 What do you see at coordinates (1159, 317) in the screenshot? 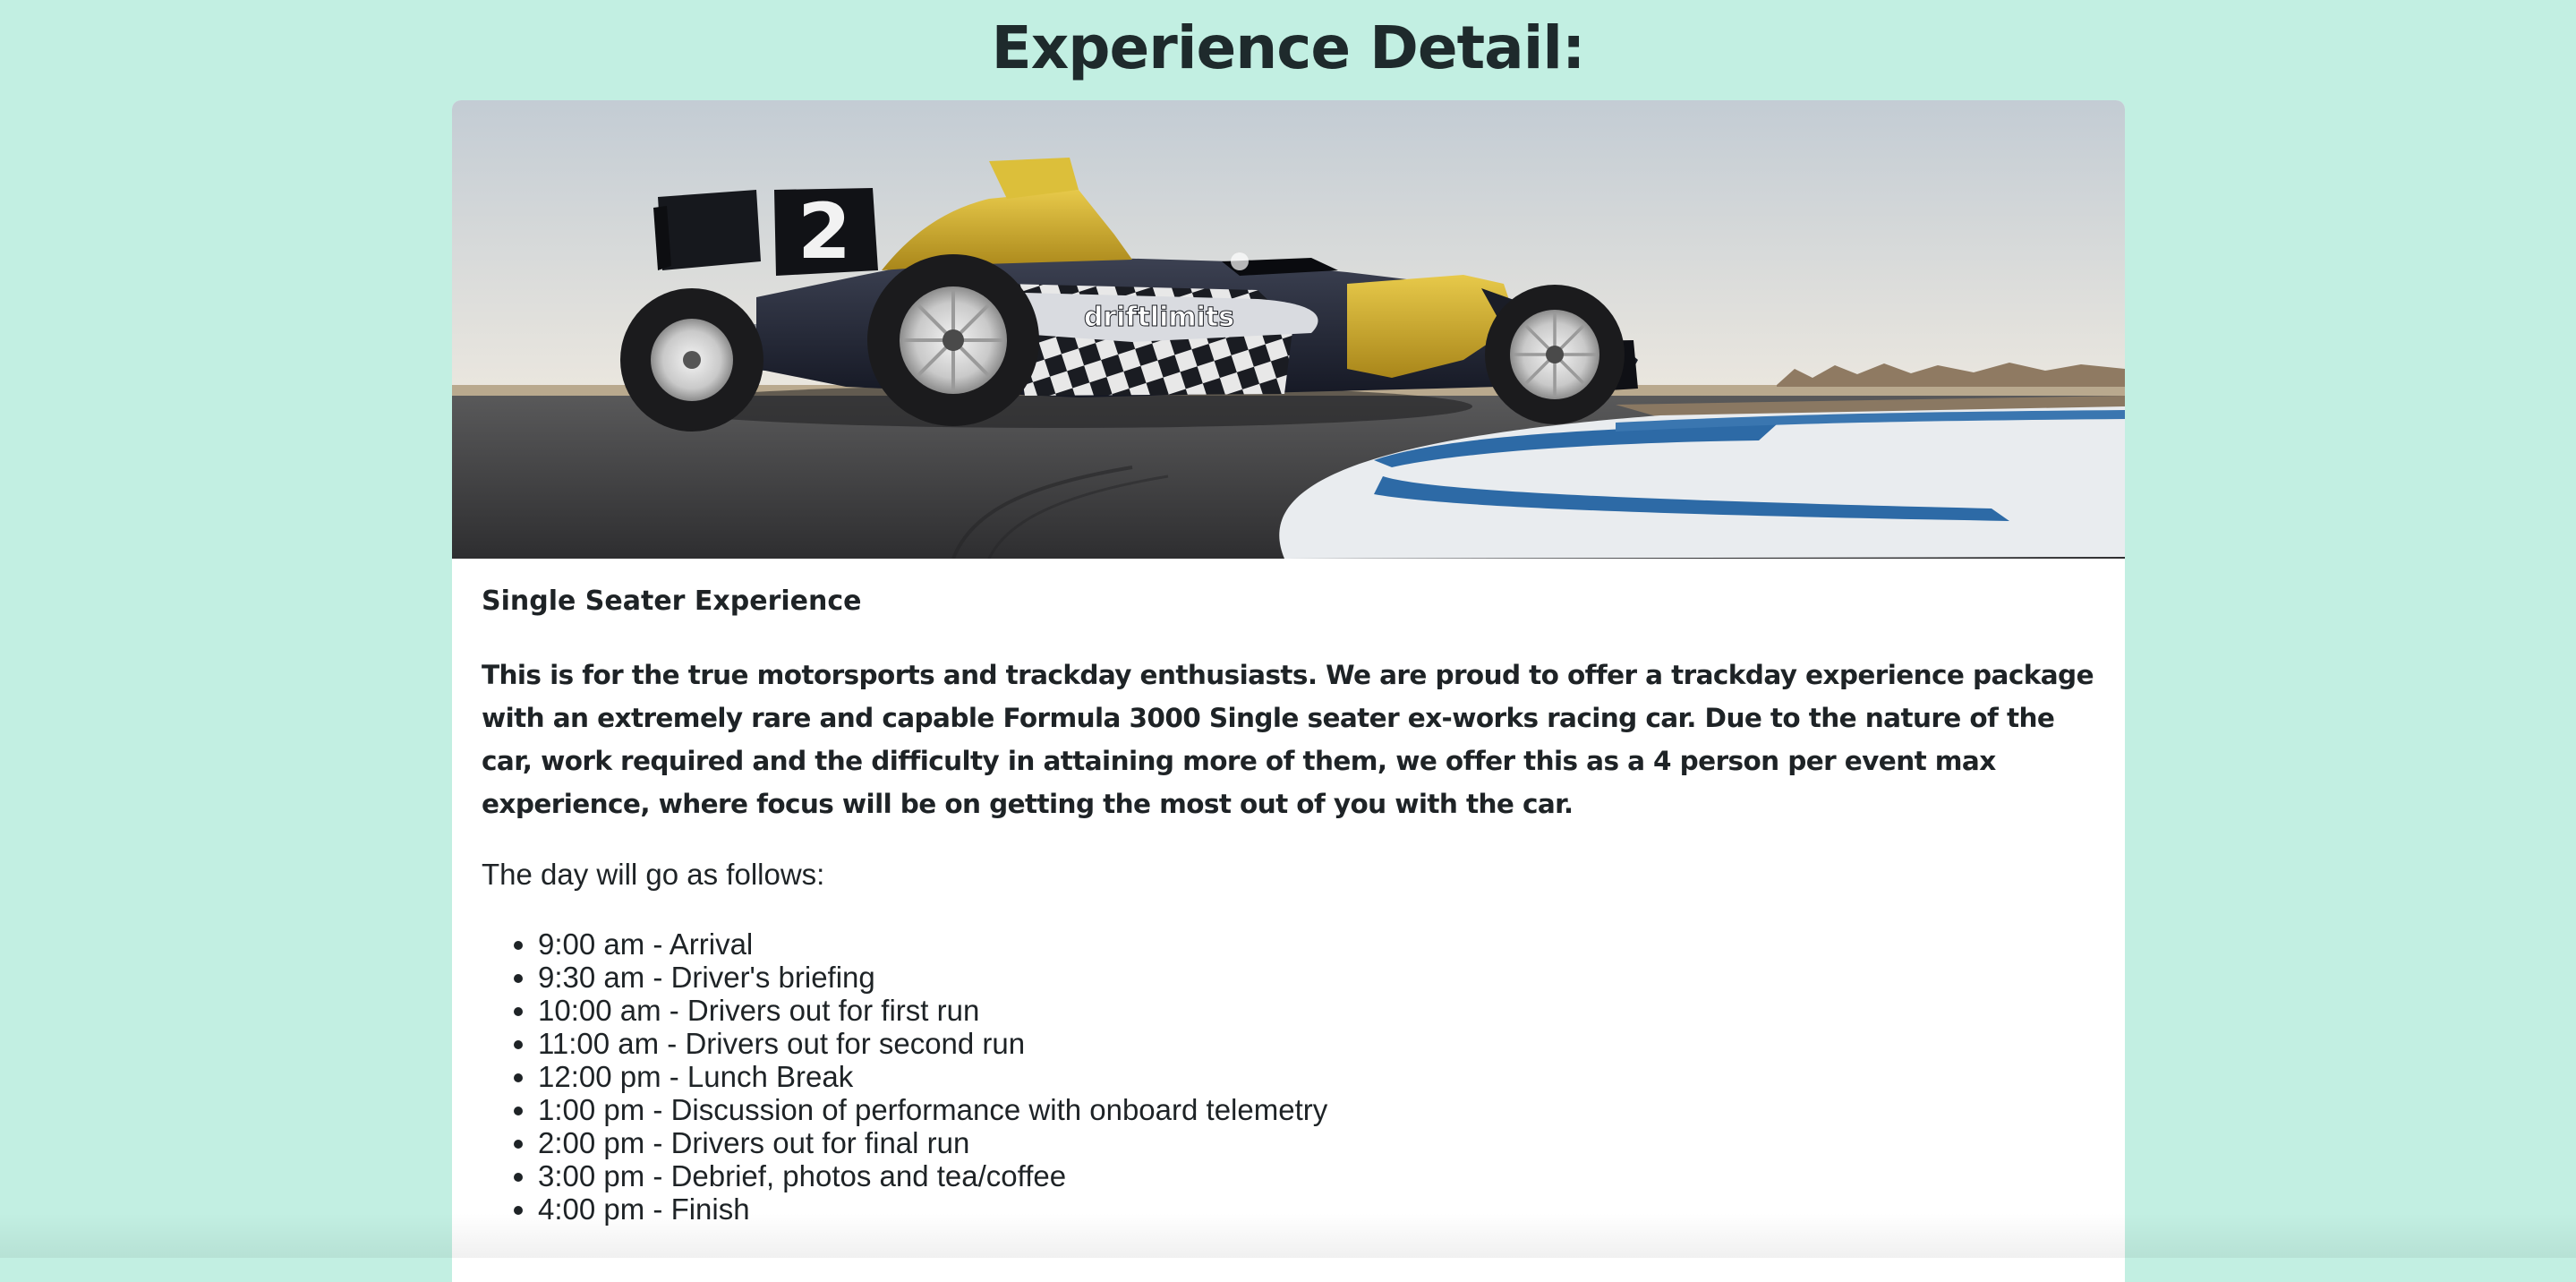
I see `svg-text: driftlimits` at bounding box center [1159, 317].